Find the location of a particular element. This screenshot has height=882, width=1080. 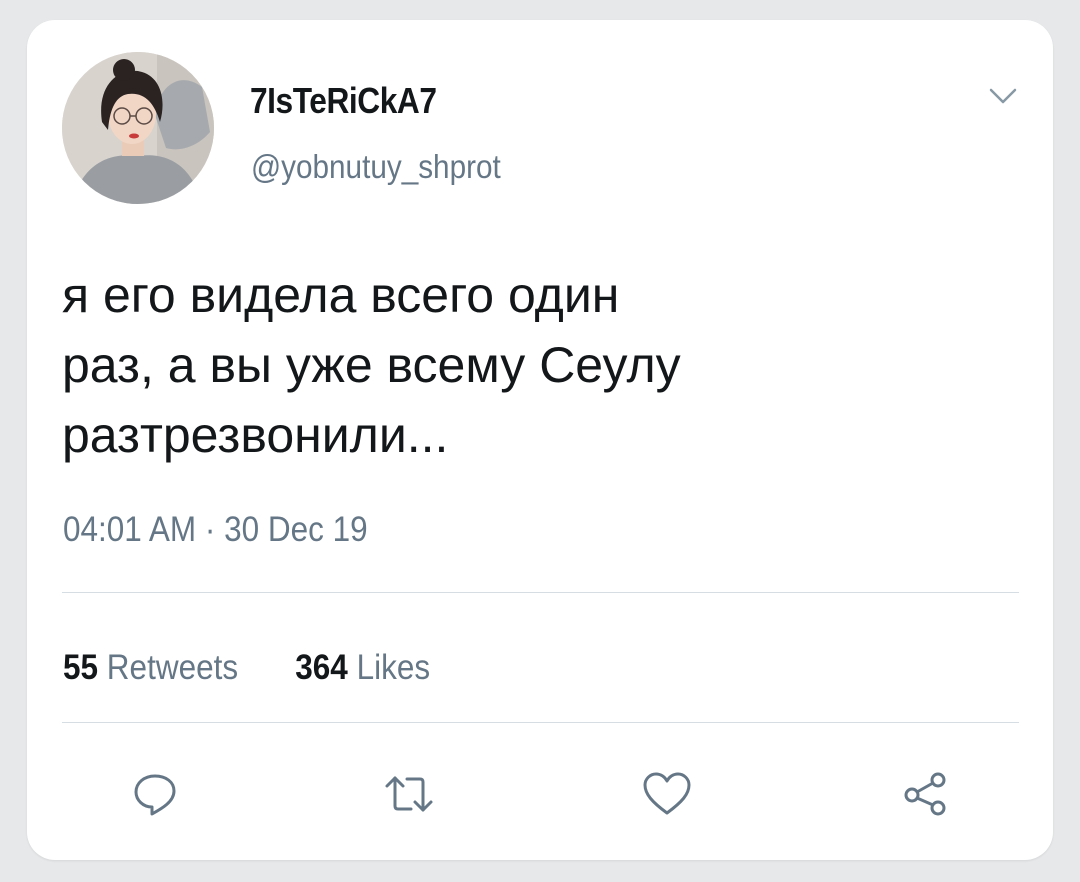

retweets-stat: 55 Retweets is located at coordinates (155, 667).